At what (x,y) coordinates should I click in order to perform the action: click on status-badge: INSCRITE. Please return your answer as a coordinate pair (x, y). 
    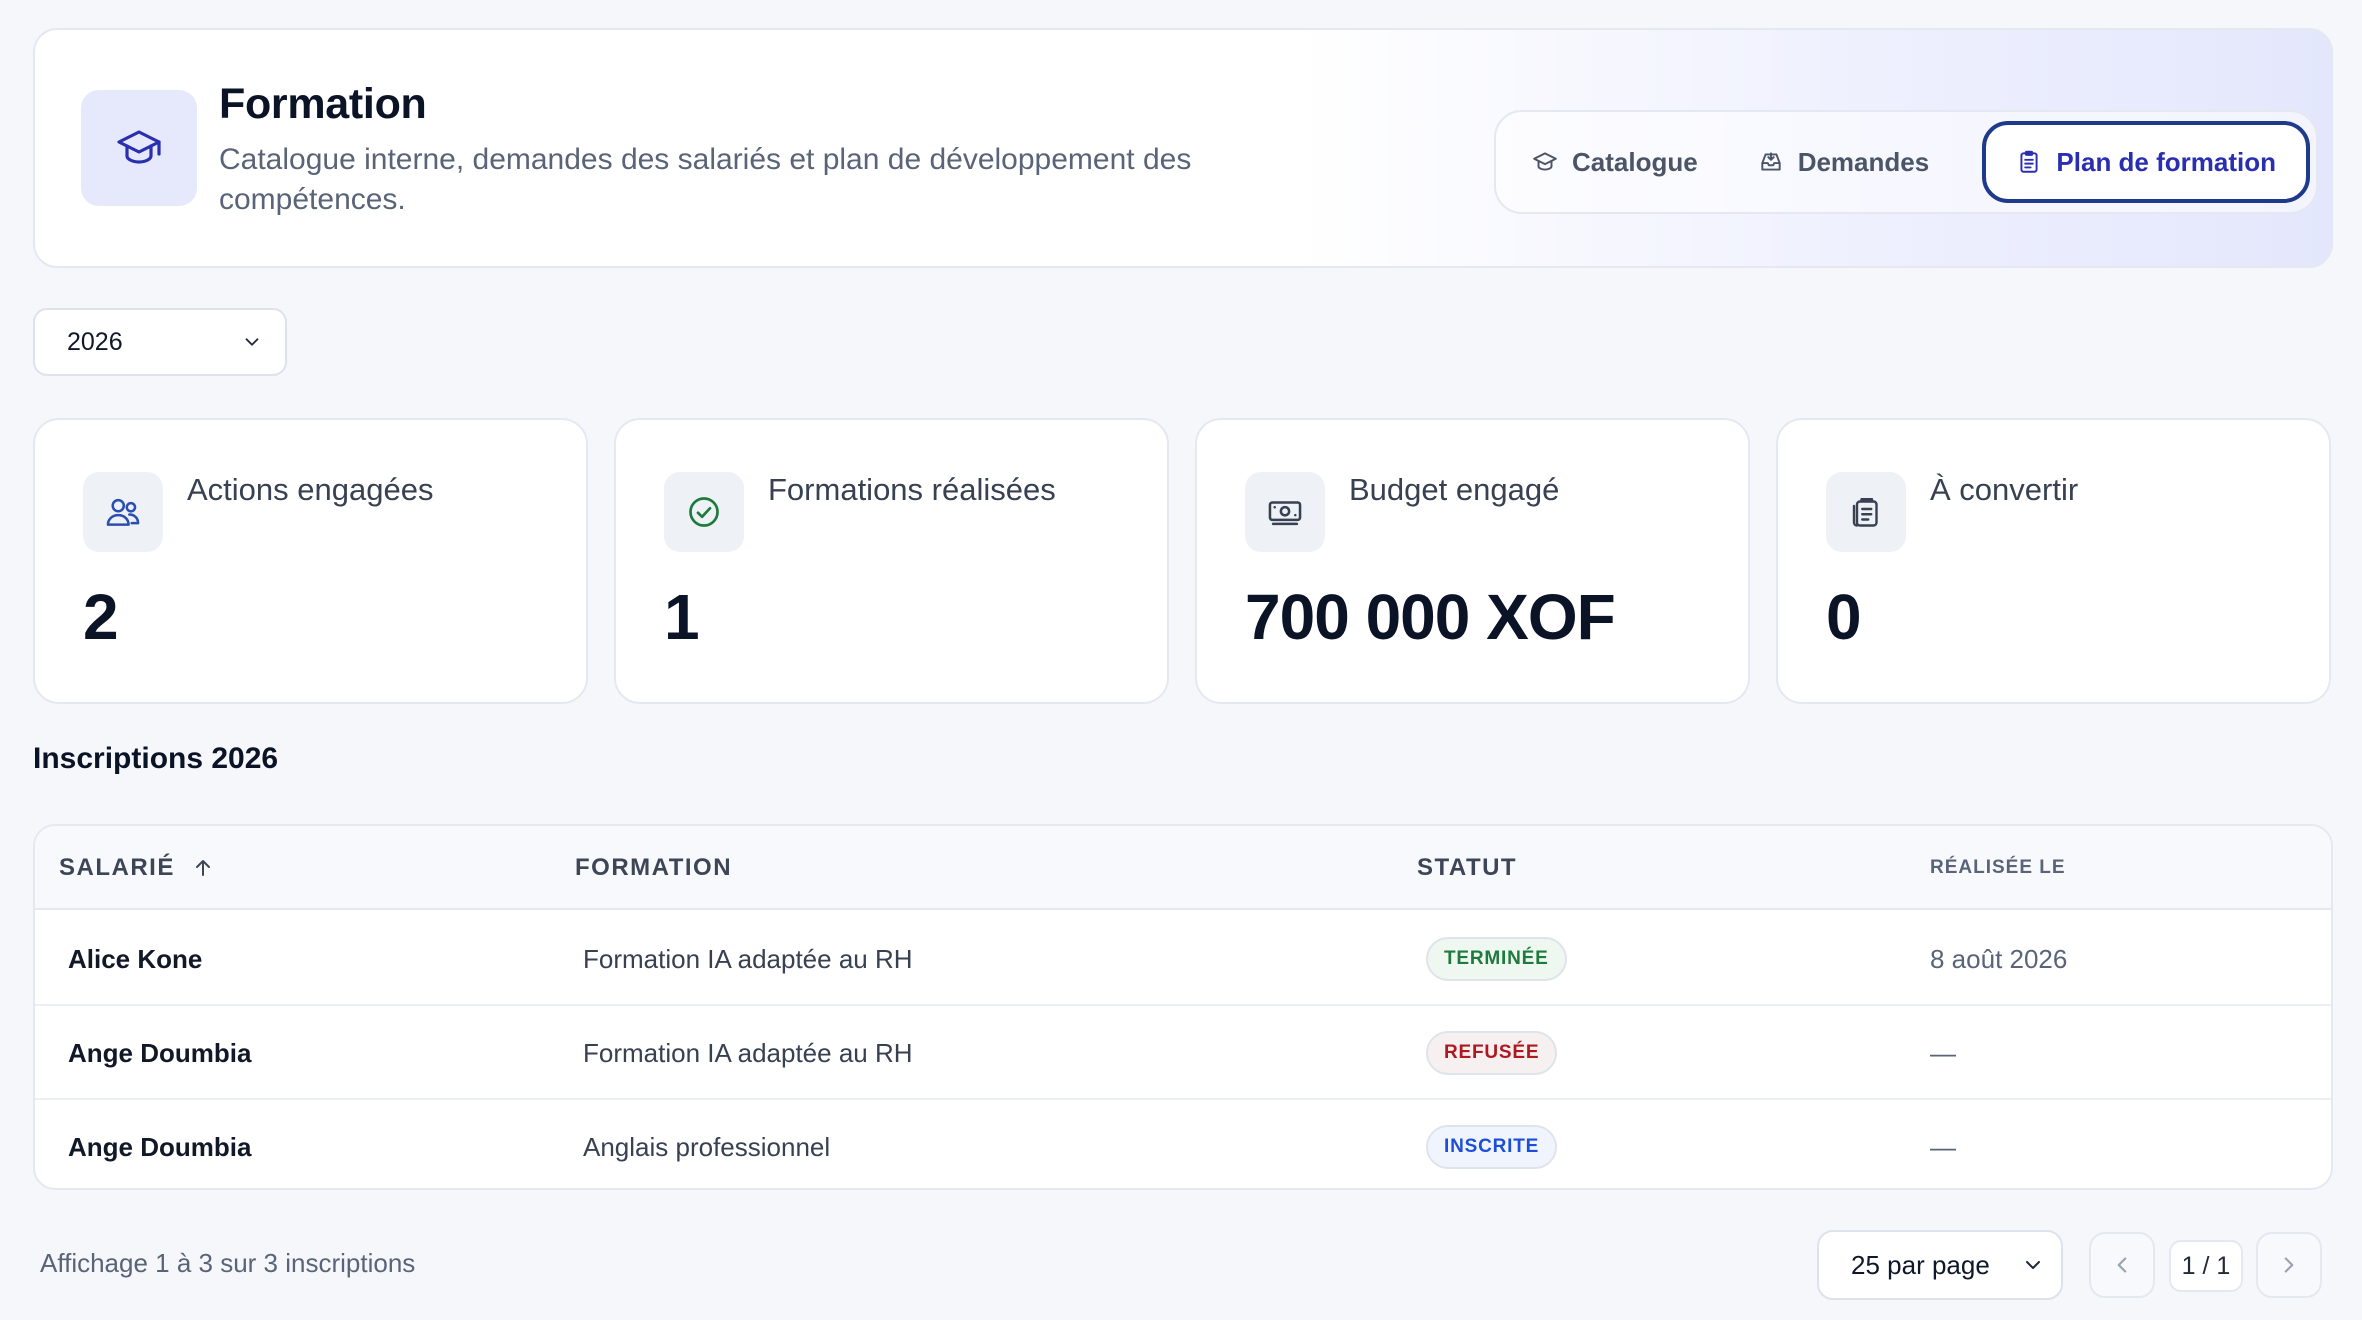
    Looking at the image, I should click on (1492, 1147).